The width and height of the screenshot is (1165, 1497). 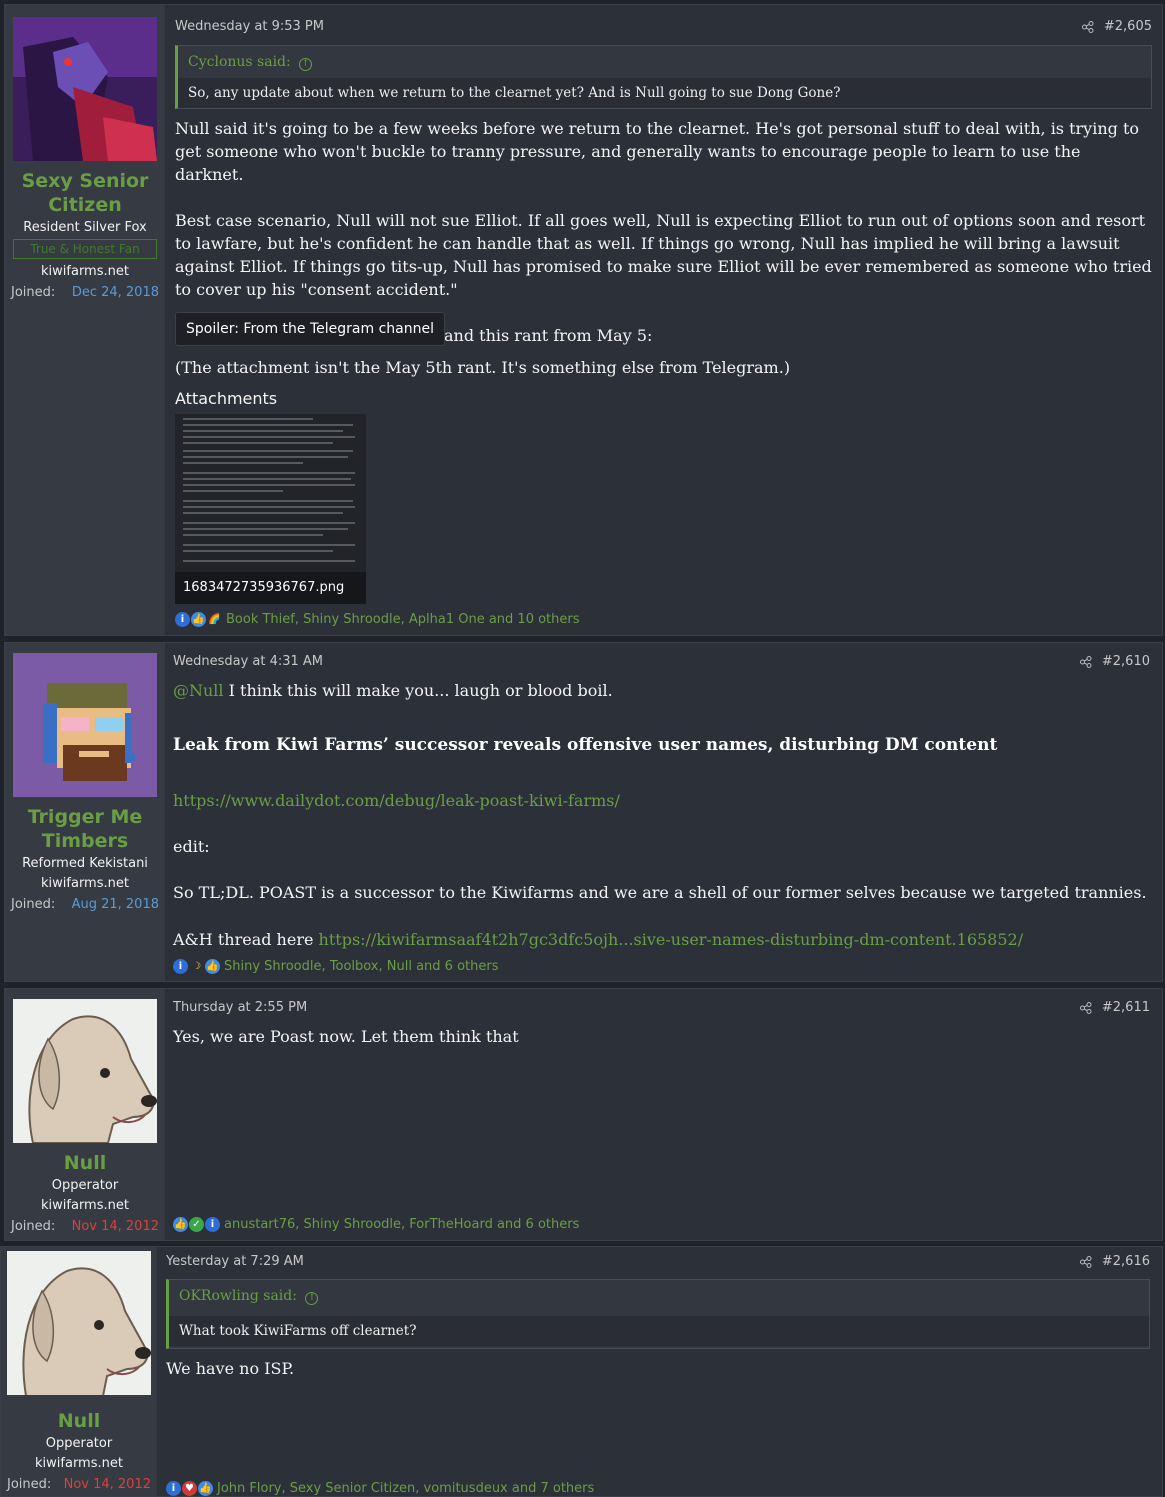 I want to click on quote-author: Cyclonus said:, so click(x=239, y=62).